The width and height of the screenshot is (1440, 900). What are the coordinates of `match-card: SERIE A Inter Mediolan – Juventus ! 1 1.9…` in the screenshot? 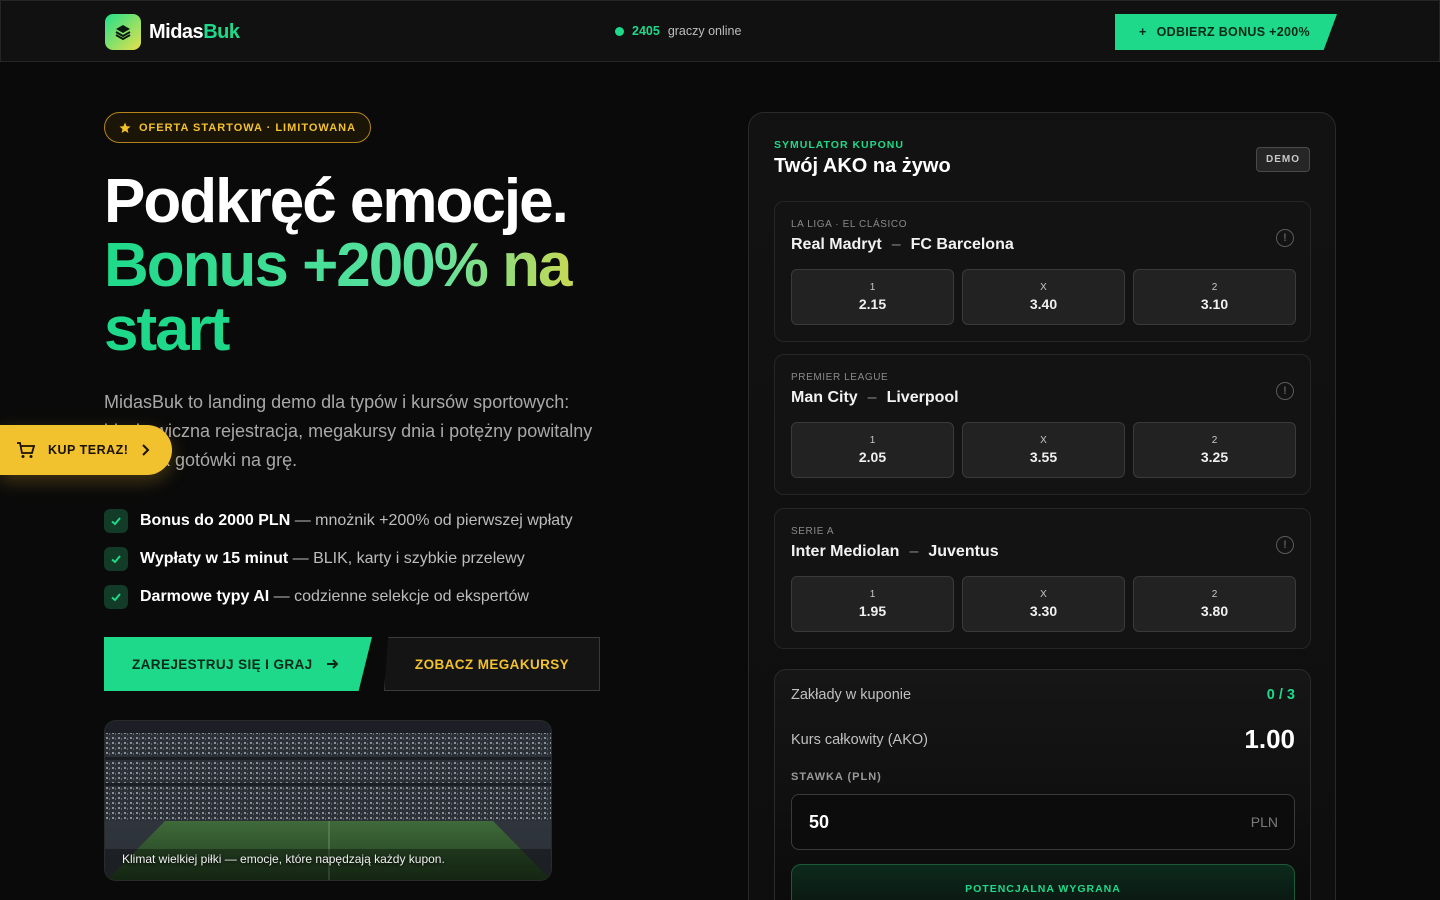 It's located at (1042, 578).